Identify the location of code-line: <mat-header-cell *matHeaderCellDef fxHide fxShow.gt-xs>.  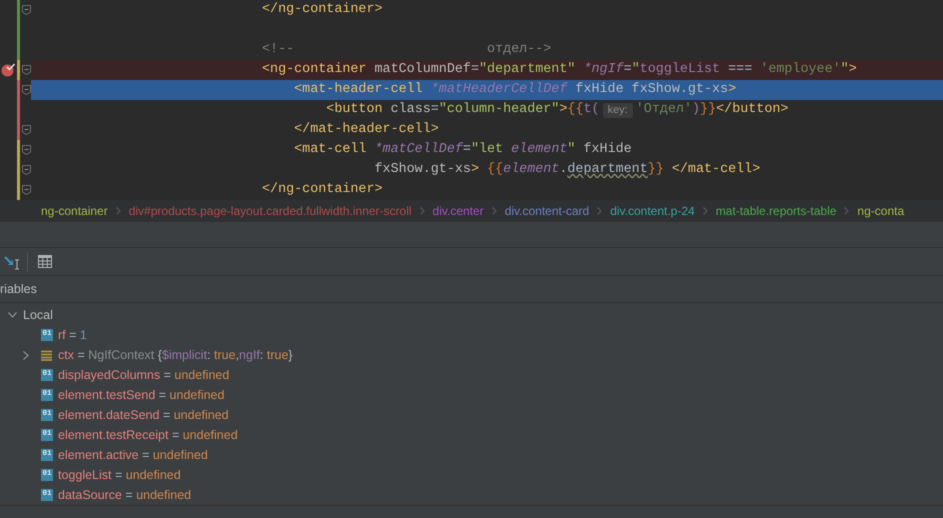
(514, 89).